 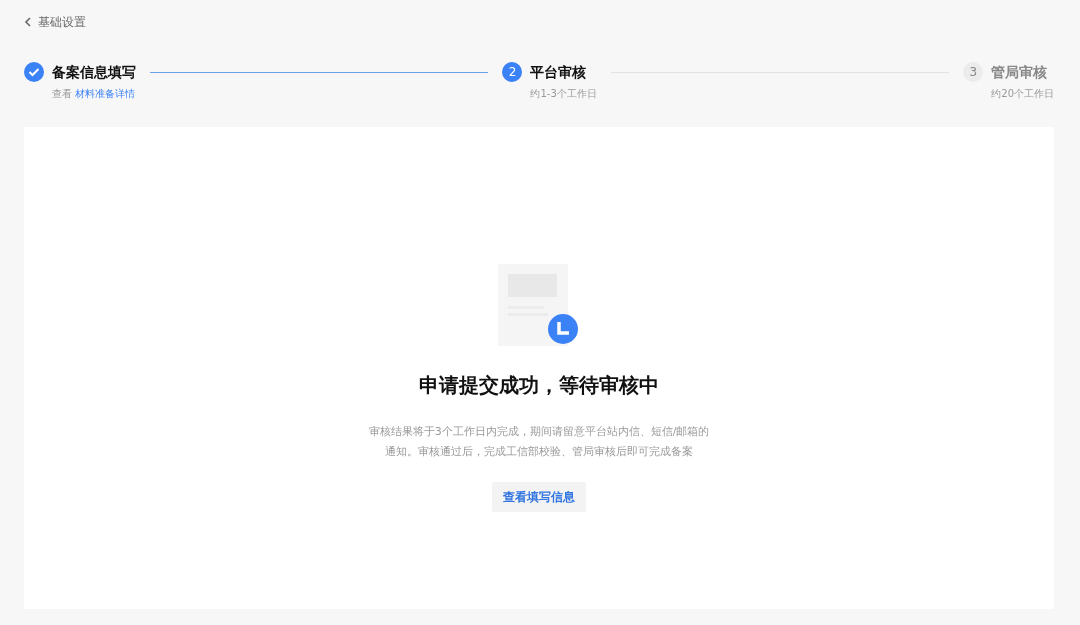 I want to click on back-link: 基础设置, so click(x=55, y=22).